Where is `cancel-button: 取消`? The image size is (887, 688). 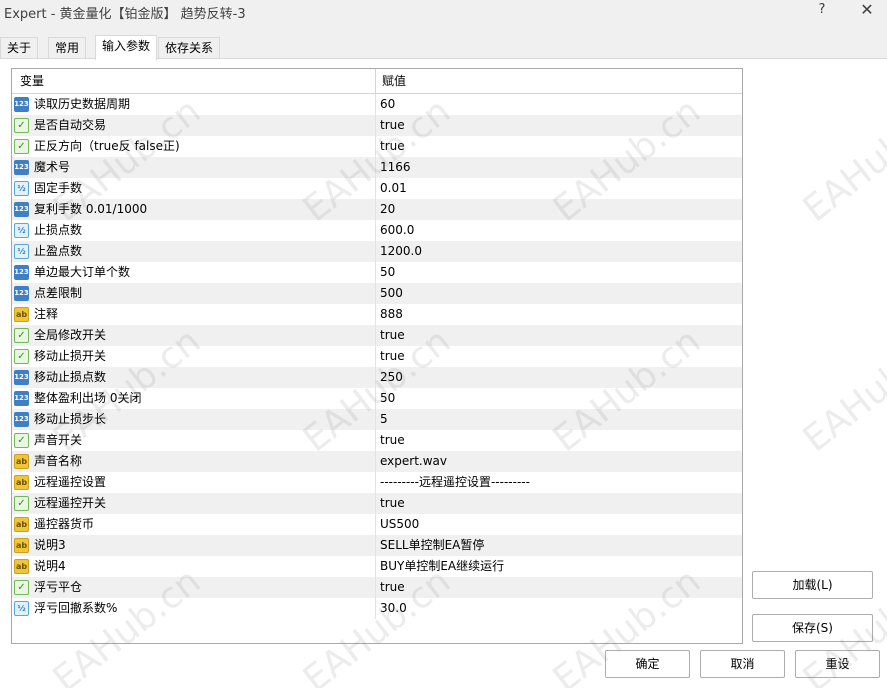 cancel-button: 取消 is located at coordinates (742, 664).